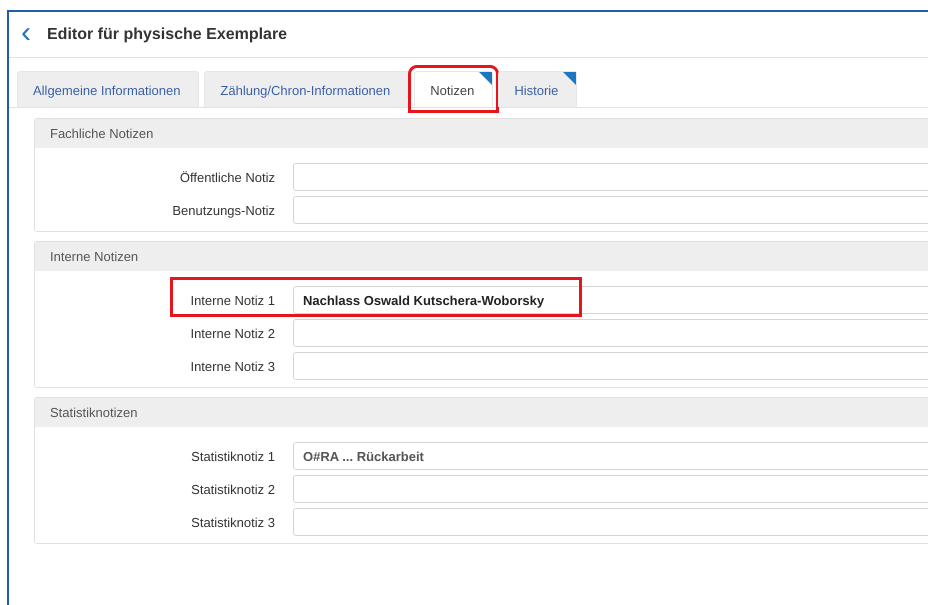  What do you see at coordinates (233, 522) in the screenshot?
I see `field-label: Statistiknotiz 3` at bounding box center [233, 522].